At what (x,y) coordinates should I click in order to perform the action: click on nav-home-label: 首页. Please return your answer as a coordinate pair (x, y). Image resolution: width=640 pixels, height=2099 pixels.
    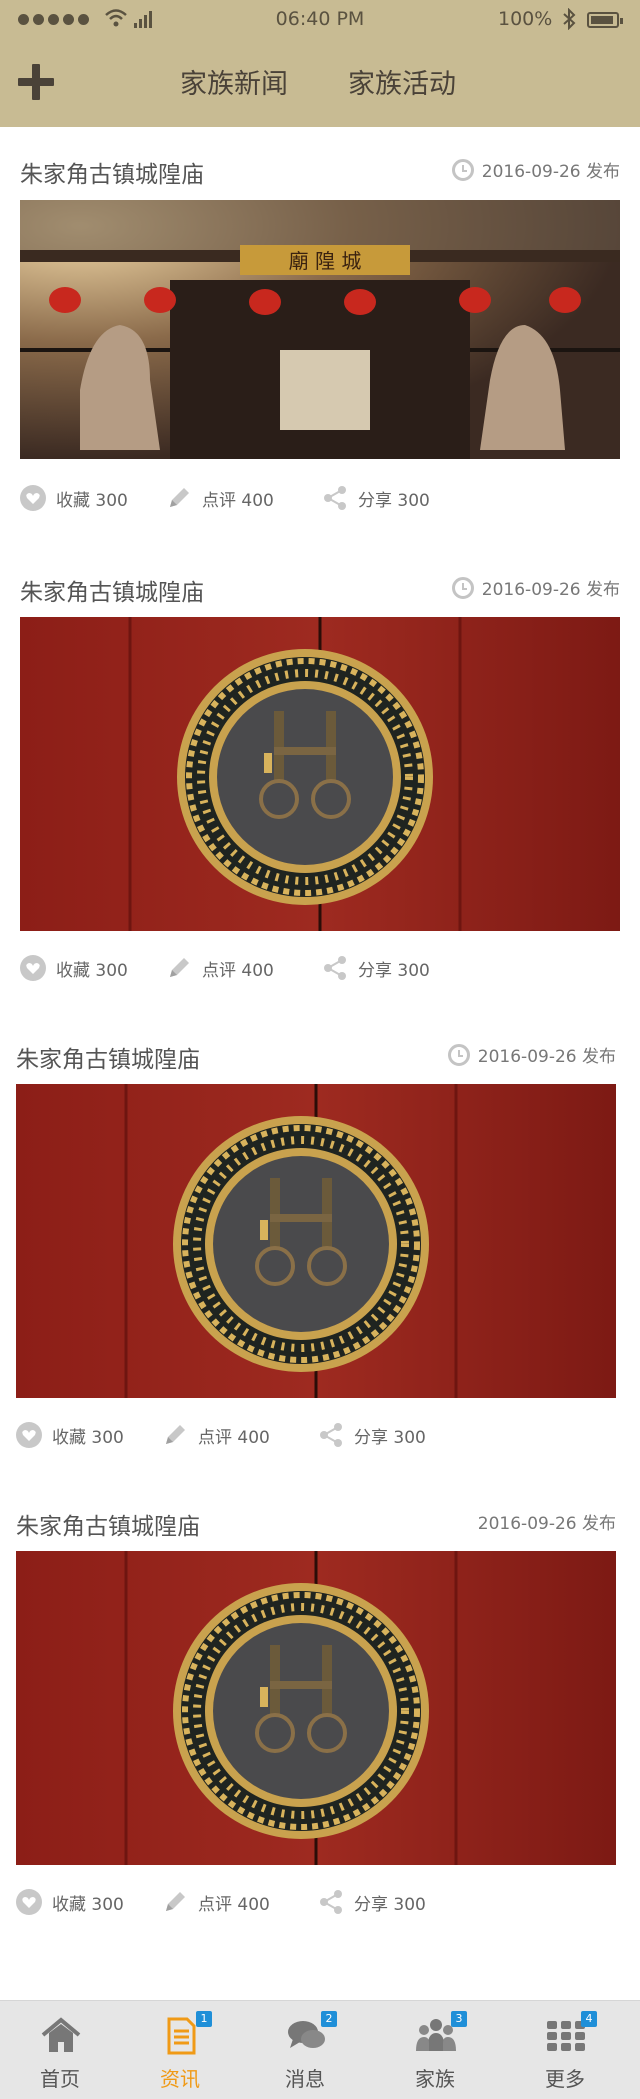
    Looking at the image, I should click on (60, 2079).